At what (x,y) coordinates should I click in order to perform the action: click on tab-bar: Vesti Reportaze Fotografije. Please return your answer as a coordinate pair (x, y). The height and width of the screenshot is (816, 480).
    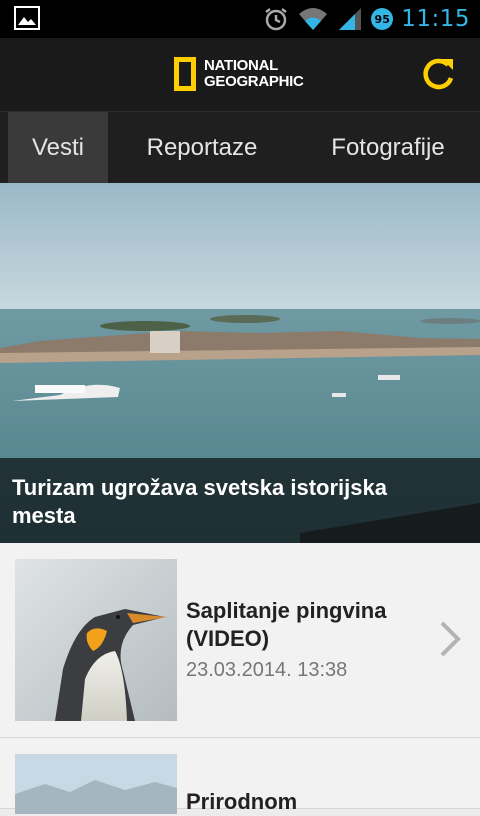
    Looking at the image, I should click on (240, 147).